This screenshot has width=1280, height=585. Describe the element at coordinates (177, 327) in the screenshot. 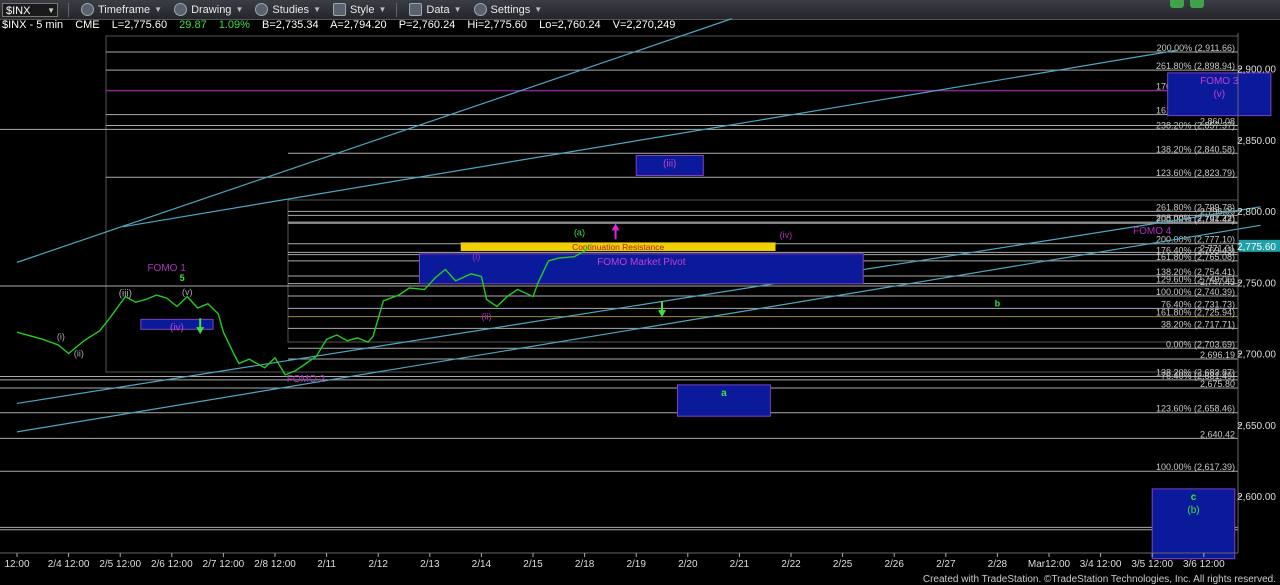

I see `zone-label: (iv)` at that location.